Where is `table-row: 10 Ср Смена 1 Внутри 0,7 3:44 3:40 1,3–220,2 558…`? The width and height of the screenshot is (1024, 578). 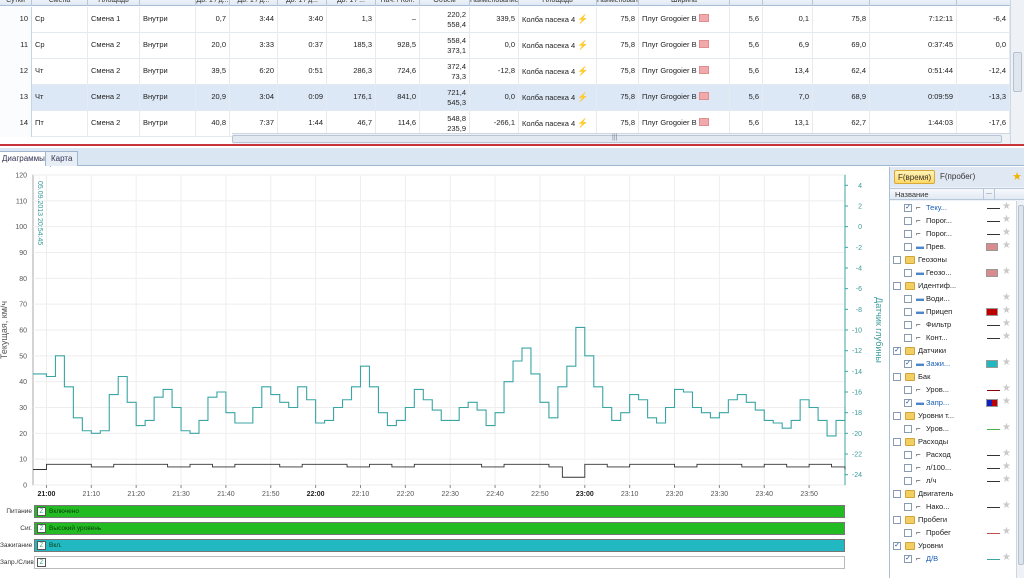
table-row: 10 Ср Смена 1 Внутри 0,7 3:44 3:40 1,3–220,2 558… is located at coordinates (505, 20).